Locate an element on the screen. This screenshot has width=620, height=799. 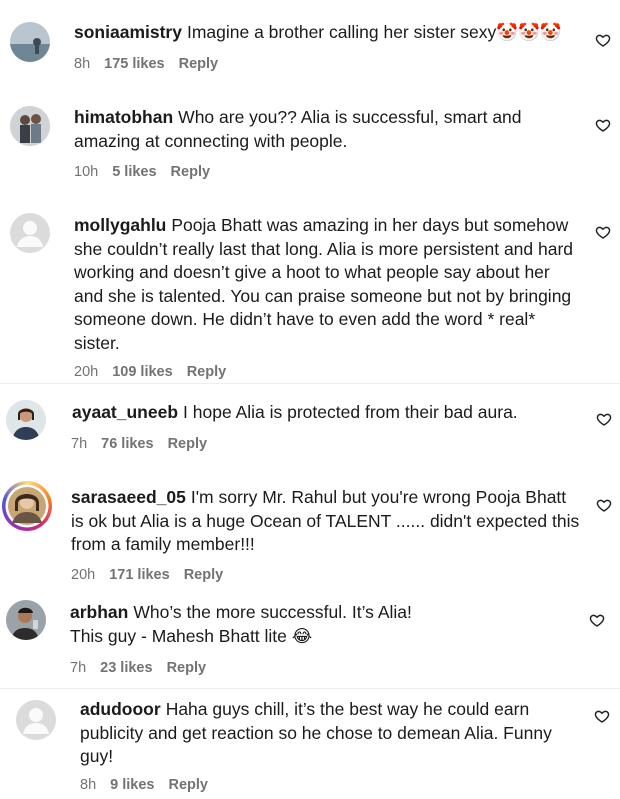
comment-meta: 10h 5 likes Reply is located at coordinates (149, 172).